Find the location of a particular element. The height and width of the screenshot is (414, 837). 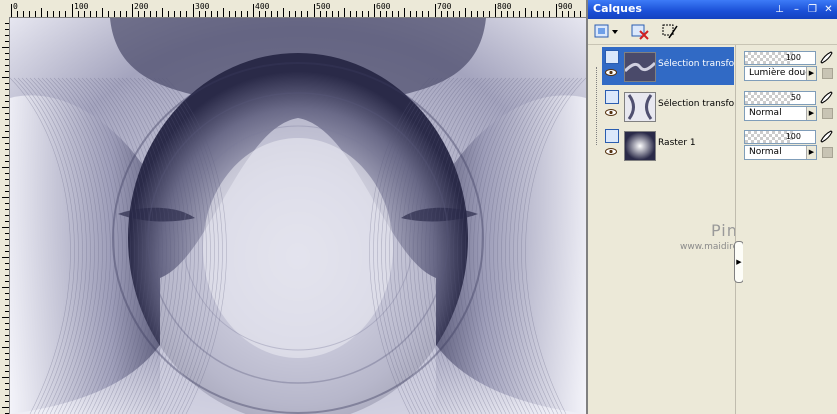

opacity-slider: 50 is located at coordinates (780, 98).